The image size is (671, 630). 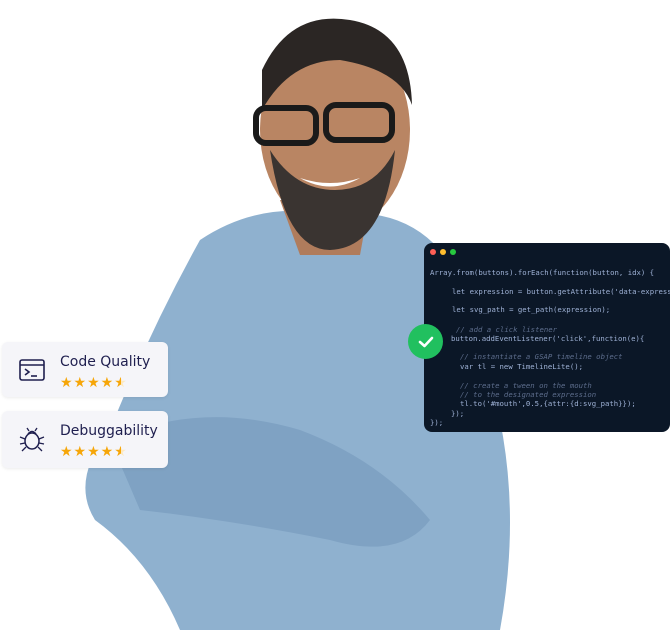 I want to click on card-title: Debuggability, so click(x=109, y=431).